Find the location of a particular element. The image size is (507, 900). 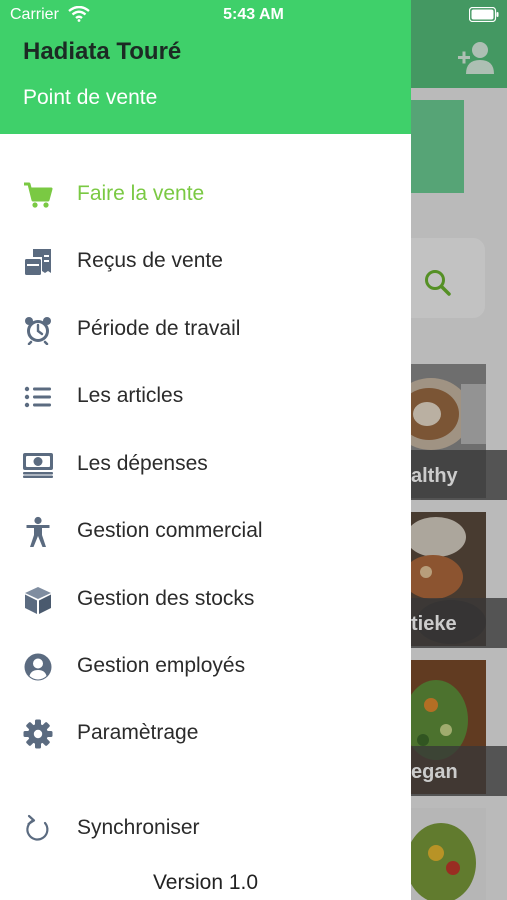

menu-label: Gestion employés is located at coordinates (161, 665).